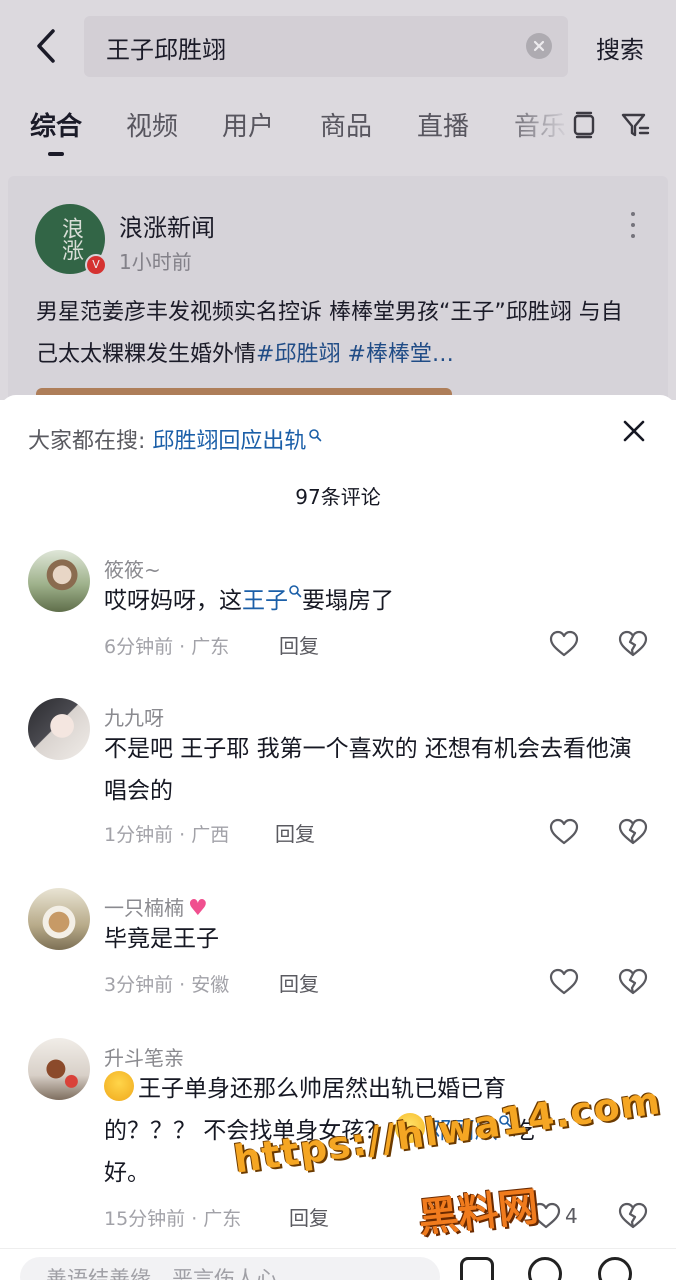  I want to click on comment-username: 筱筱~, so click(132, 568).